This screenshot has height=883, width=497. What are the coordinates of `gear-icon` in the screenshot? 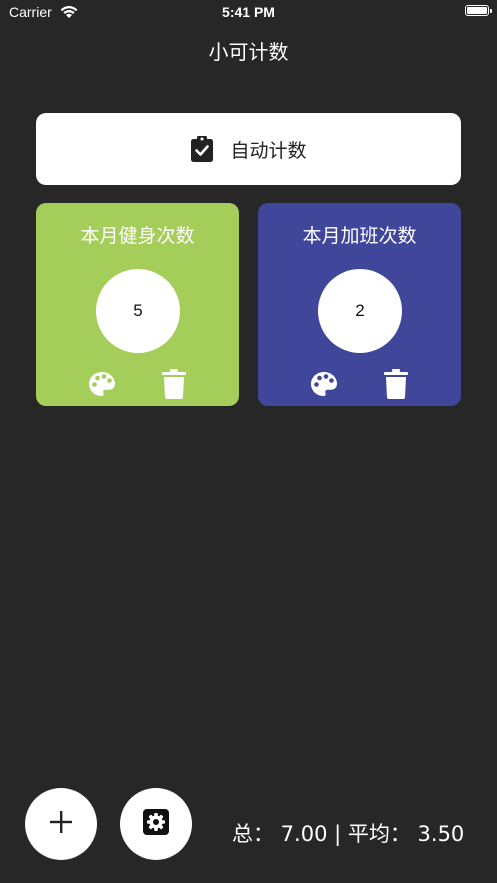 It's located at (156, 824).